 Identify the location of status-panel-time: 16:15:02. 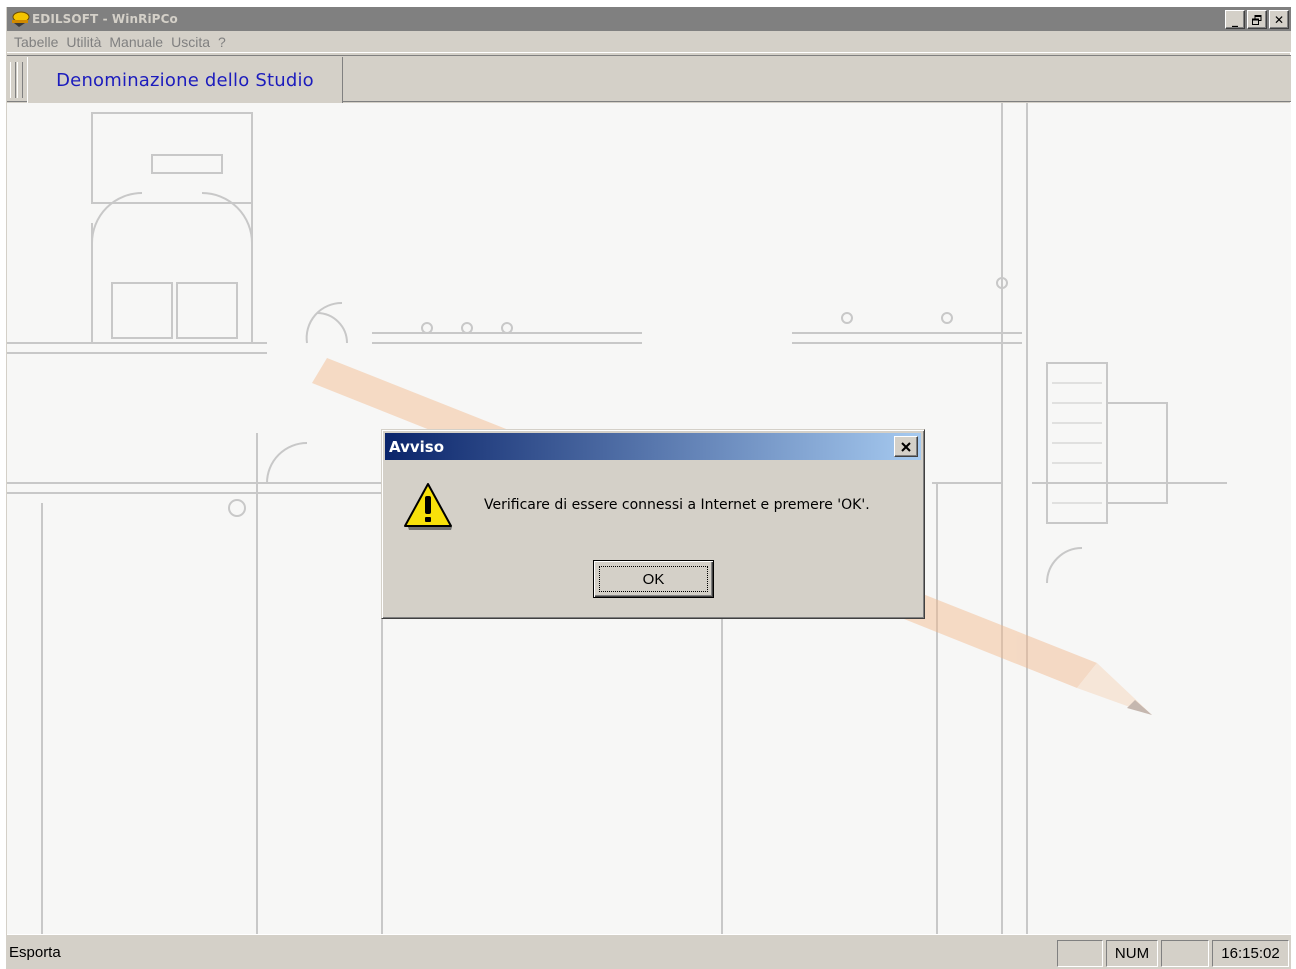
(1250, 953).